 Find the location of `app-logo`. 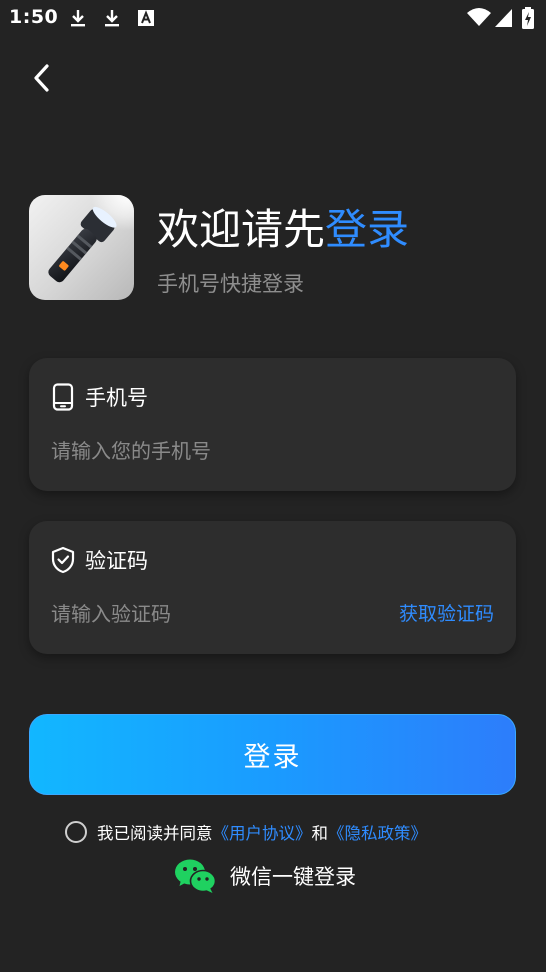

app-logo is located at coordinates (81, 247).